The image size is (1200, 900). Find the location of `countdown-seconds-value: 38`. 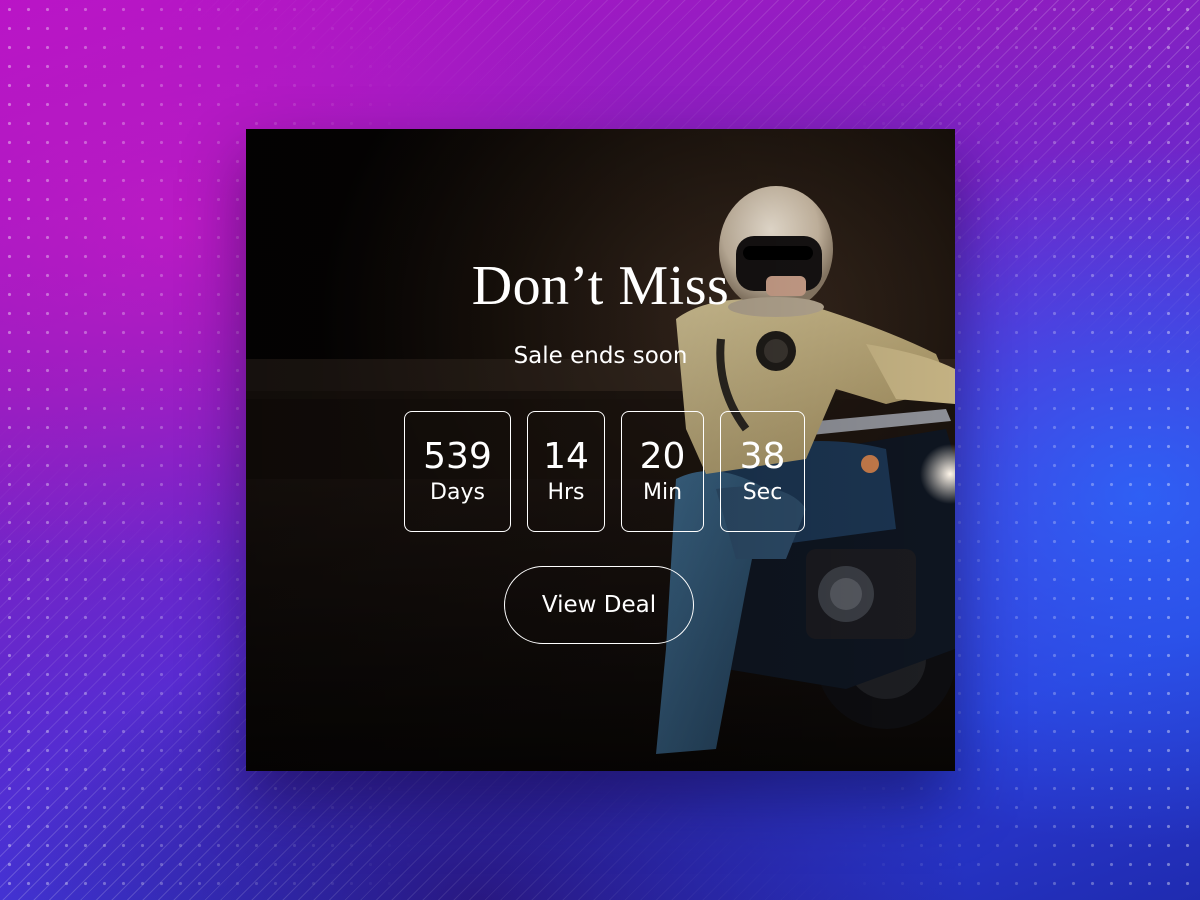

countdown-seconds-value: 38 is located at coordinates (762, 456).